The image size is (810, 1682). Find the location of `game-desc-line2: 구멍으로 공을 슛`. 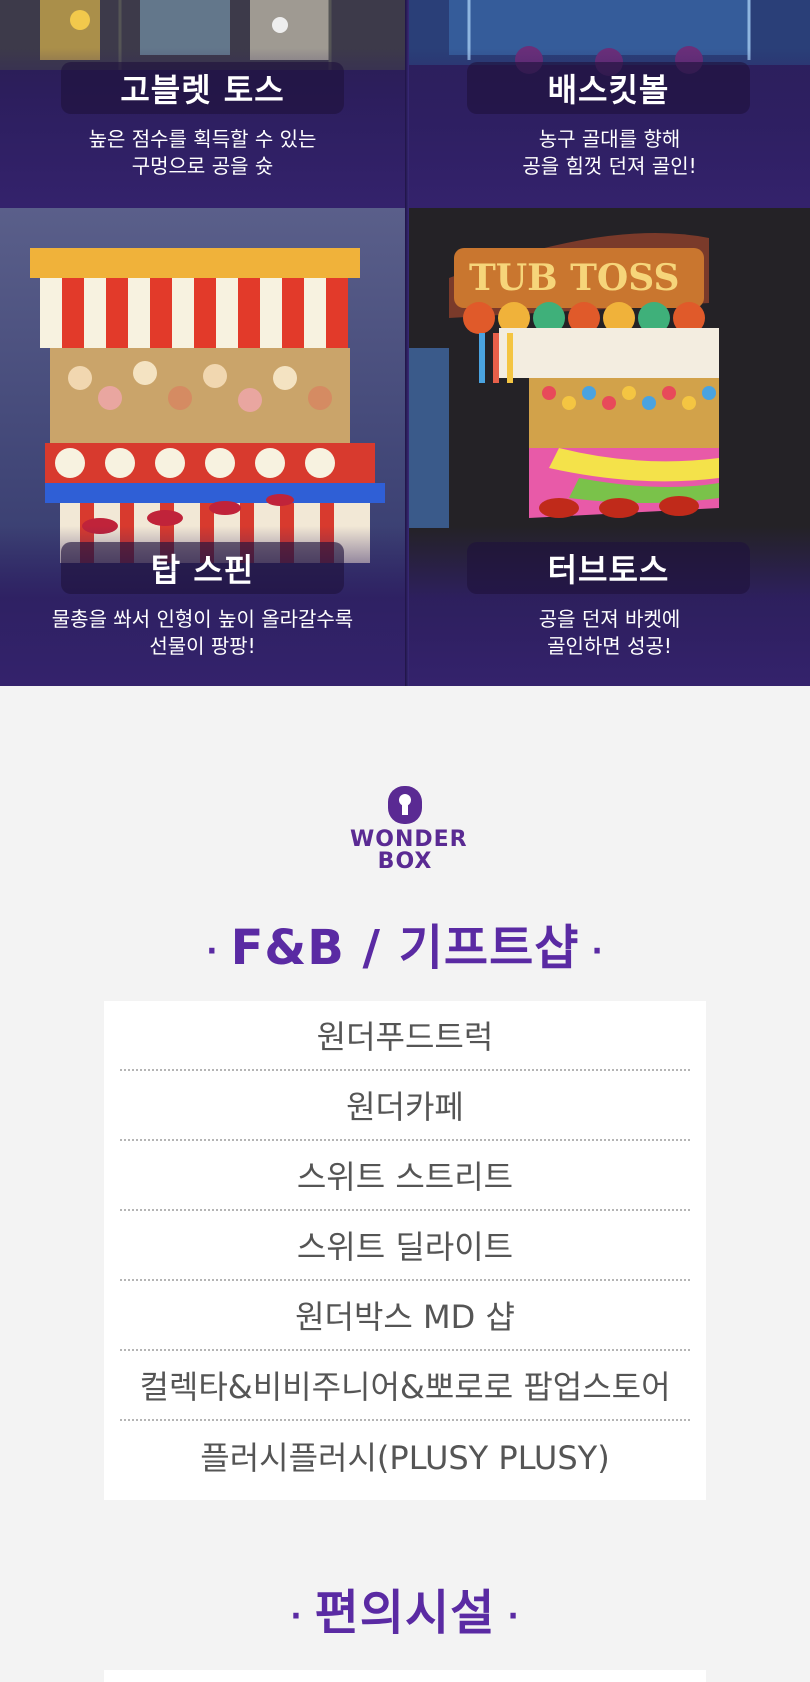

game-desc-line2: 구멍으로 공을 슛 is located at coordinates (202, 166).